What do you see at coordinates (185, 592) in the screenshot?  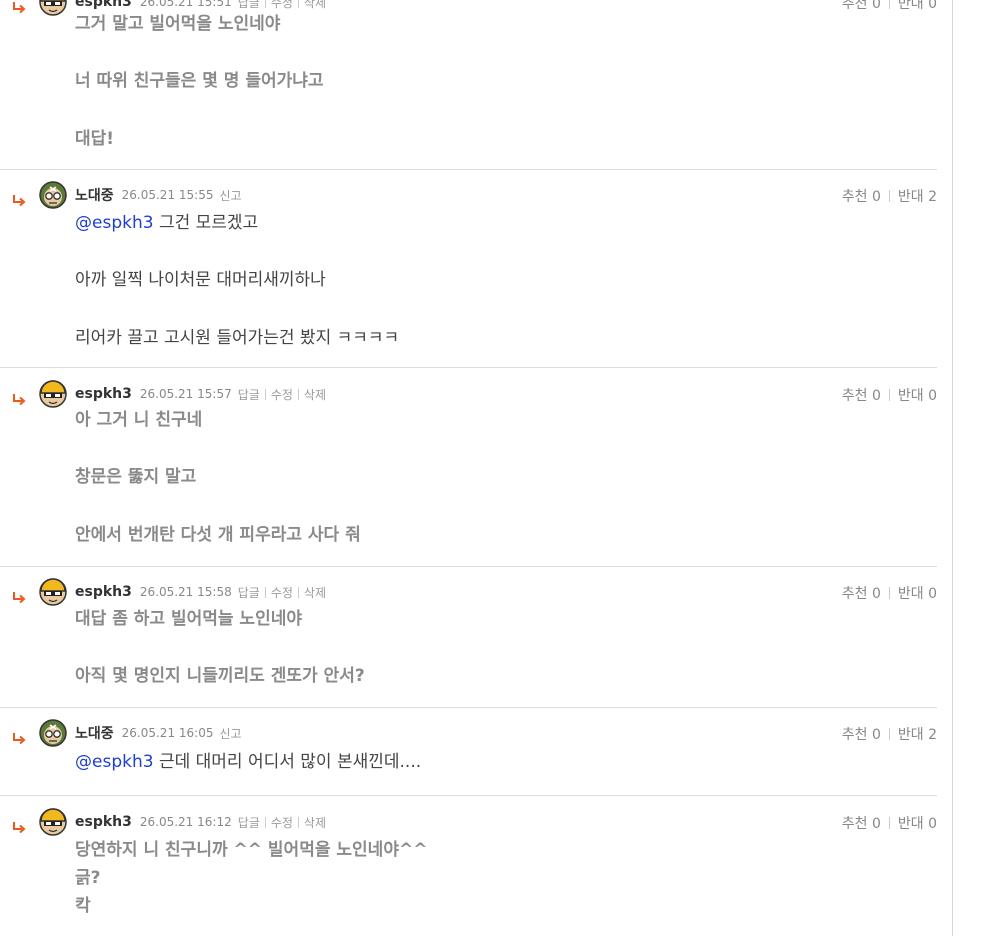 I see `comment-date: 26.05.21 15:58` at bounding box center [185, 592].